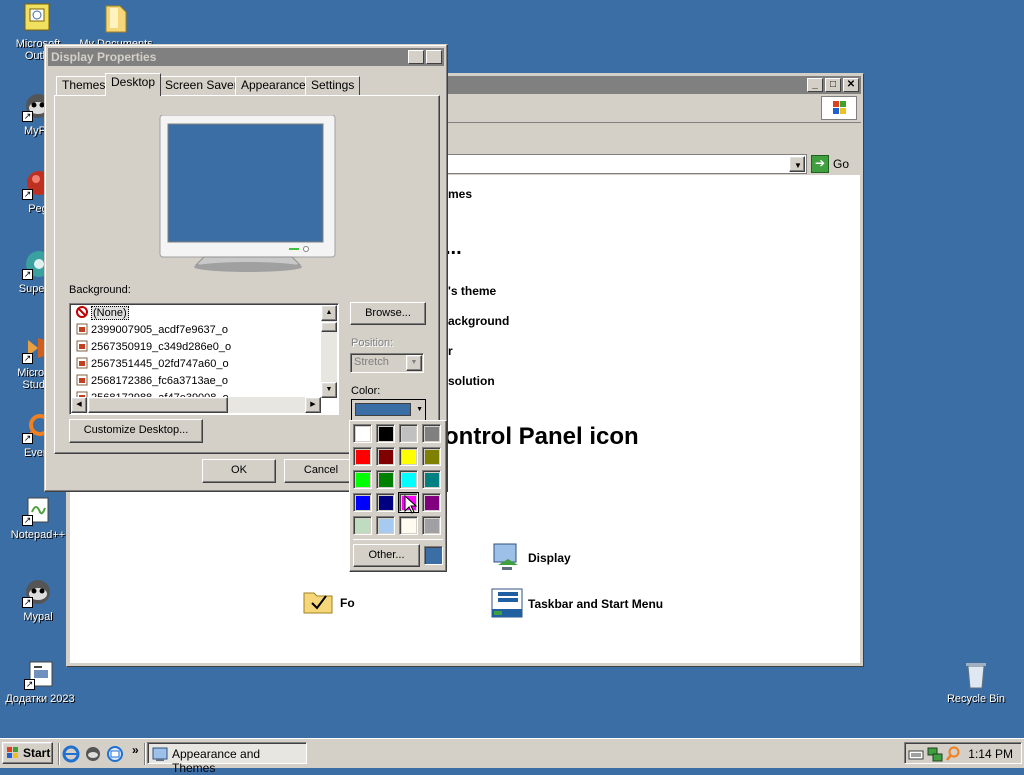  What do you see at coordinates (387, 363) in the screenshot?
I see `position-select: Stretch ▼` at bounding box center [387, 363].